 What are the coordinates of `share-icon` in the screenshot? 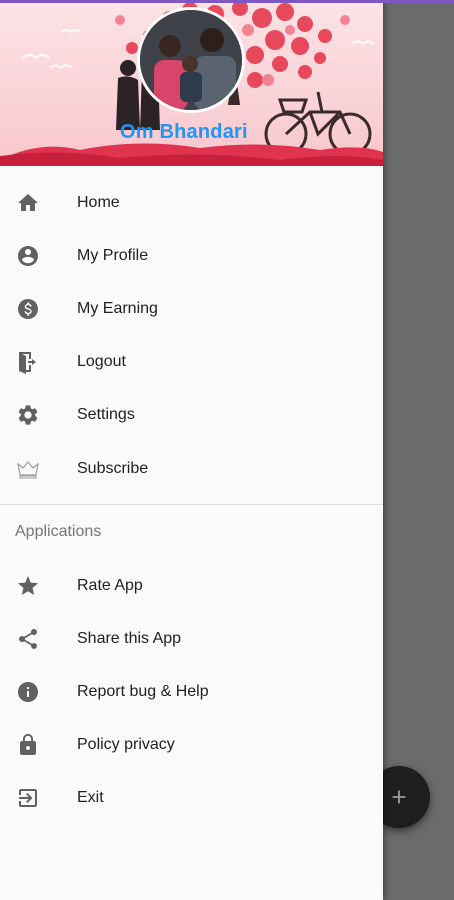 It's located at (28, 639).